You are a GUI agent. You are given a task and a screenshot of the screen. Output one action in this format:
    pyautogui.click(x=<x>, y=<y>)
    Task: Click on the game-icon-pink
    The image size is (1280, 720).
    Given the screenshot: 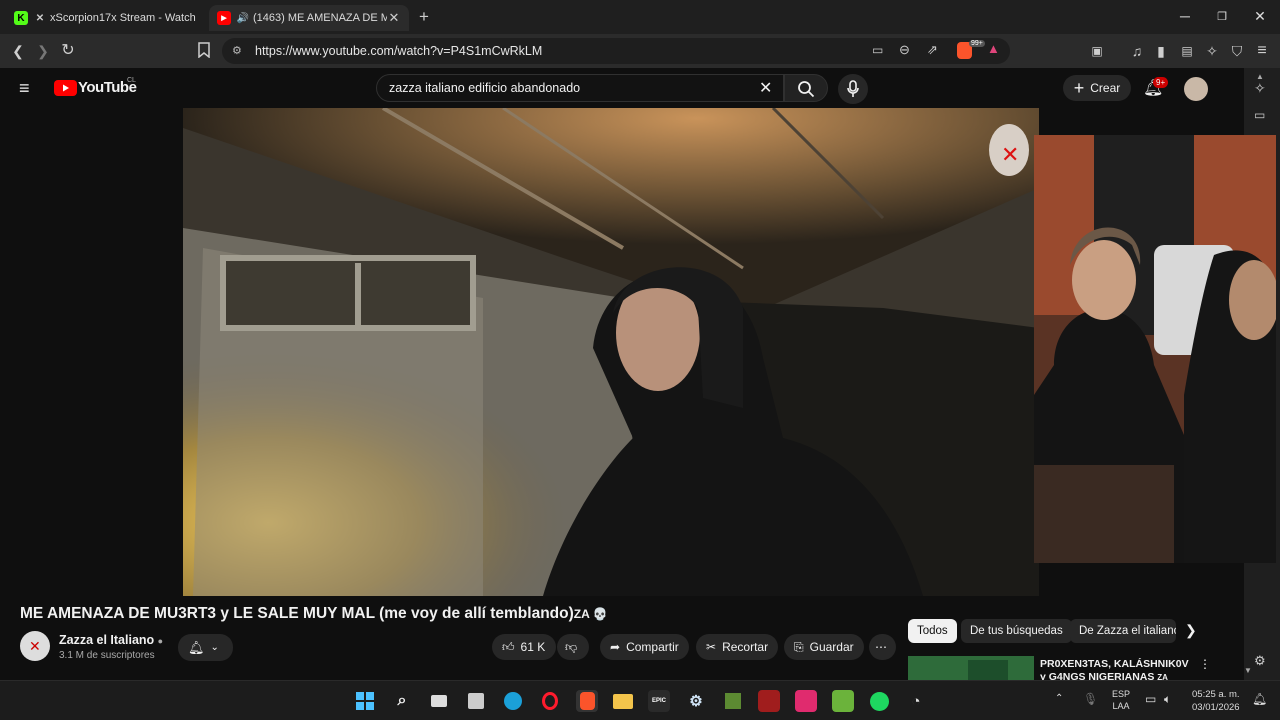 What is the action you would take?
    pyautogui.click(x=806, y=701)
    